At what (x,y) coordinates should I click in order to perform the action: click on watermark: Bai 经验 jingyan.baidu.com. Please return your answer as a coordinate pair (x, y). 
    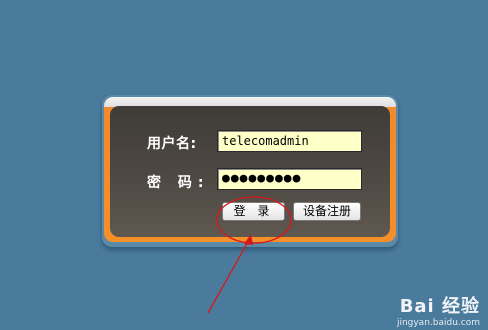
    Looking at the image, I should click on (438, 310).